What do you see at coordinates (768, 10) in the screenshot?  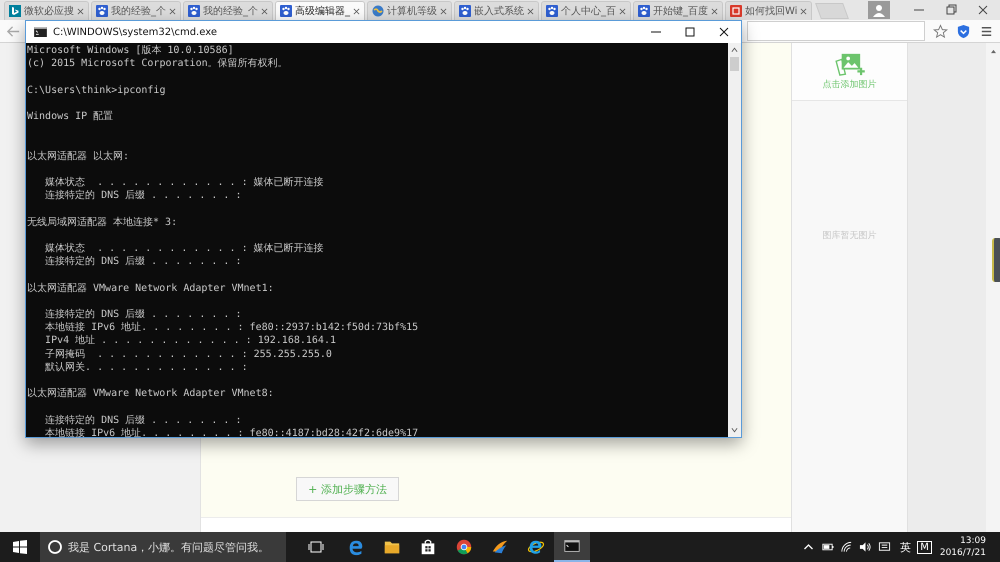 I see `browser-tab: 如何找回Wi` at bounding box center [768, 10].